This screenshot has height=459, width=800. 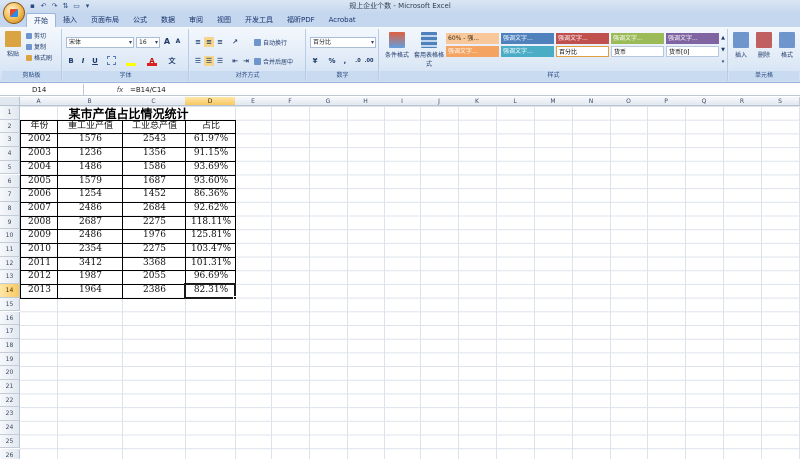 I want to click on table-cell: 93.69%, so click(x=211, y=168).